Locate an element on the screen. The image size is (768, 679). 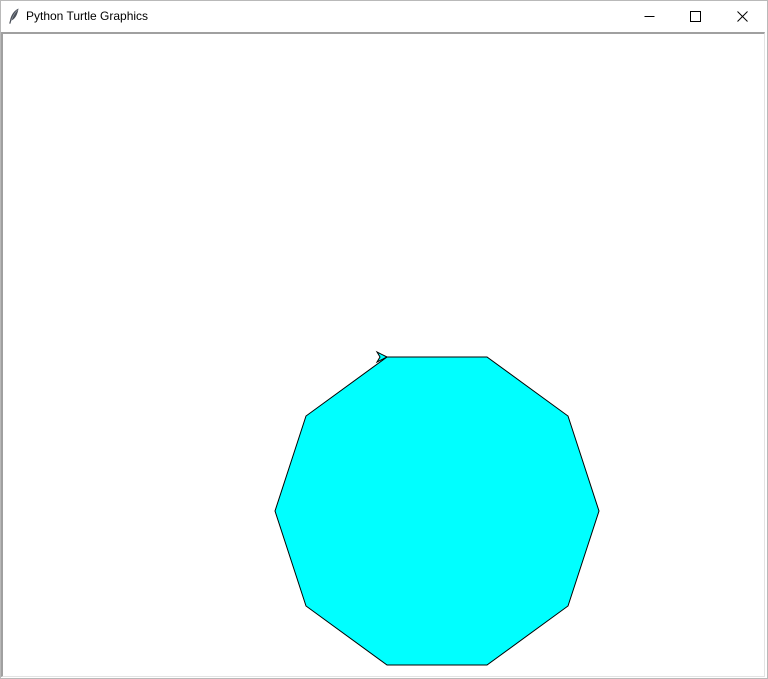
window-title: Python Turtle Graphics is located at coordinates (87, 16).